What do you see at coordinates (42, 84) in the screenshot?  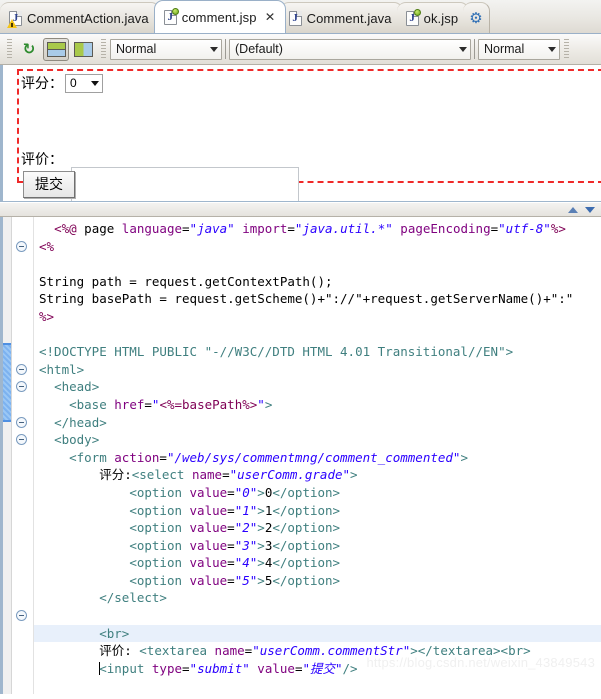 I see `grade-label: 评分：` at bounding box center [42, 84].